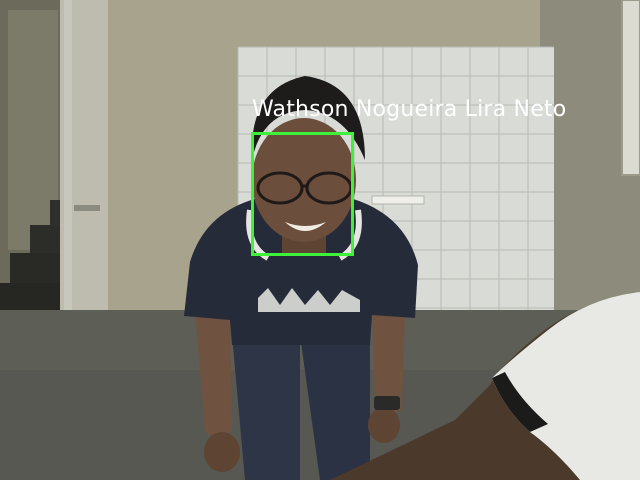 This screenshot has height=480, width=640. What do you see at coordinates (222, 452) in the screenshot?
I see `person-left-hand` at bounding box center [222, 452].